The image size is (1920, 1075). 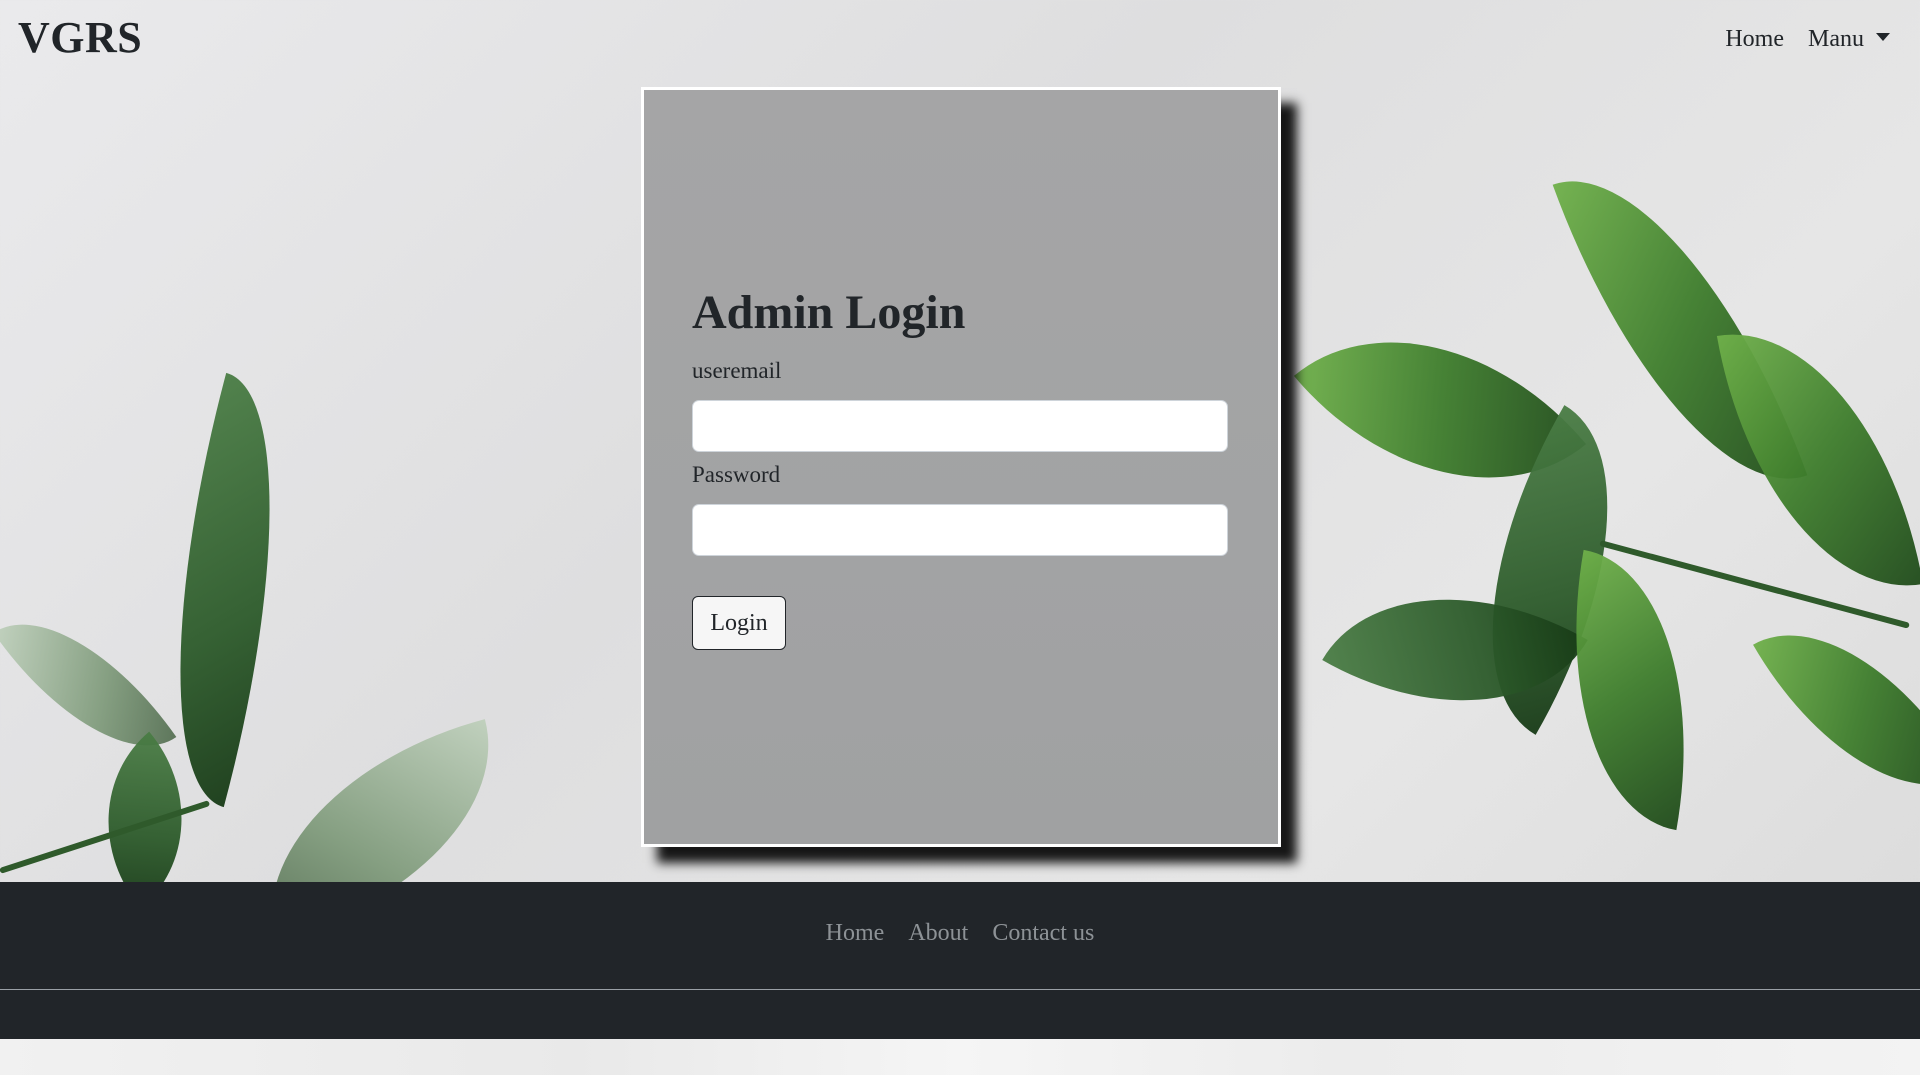 I want to click on nav-home-link: Home, so click(x=1754, y=39).